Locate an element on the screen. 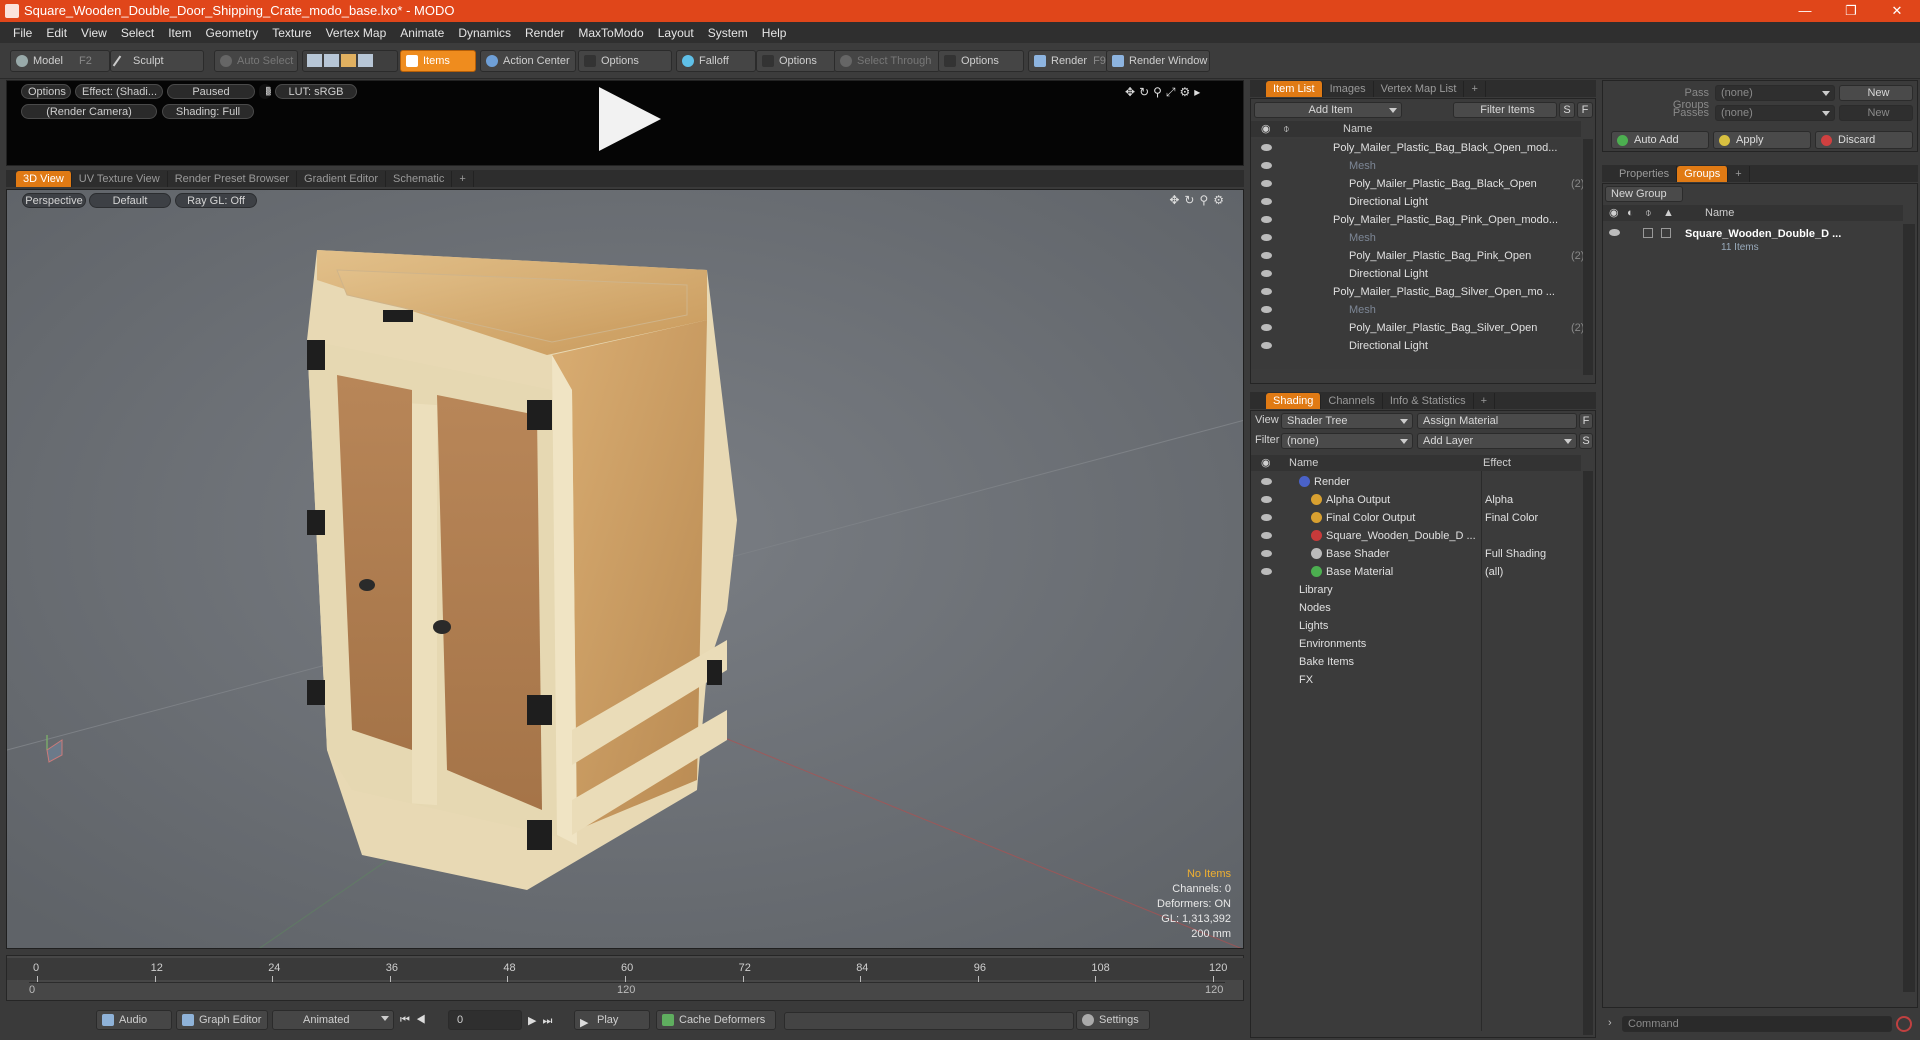  group-row: Square_Wooden_Double_D ... 11 Items is located at coordinates (1753, 241).